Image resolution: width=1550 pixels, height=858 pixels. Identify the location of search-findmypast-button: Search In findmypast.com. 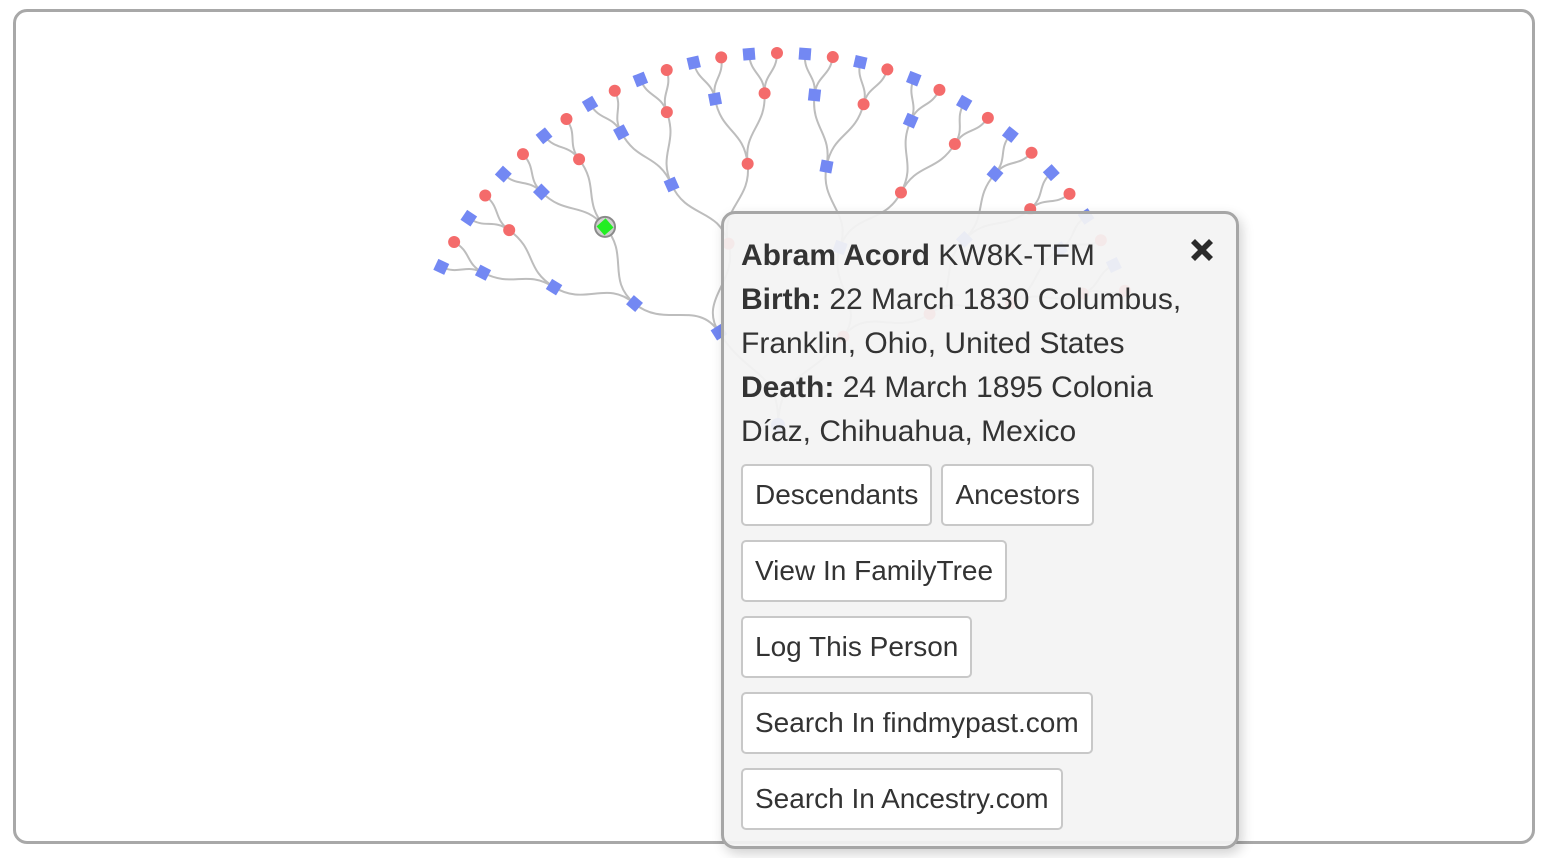
(917, 723).